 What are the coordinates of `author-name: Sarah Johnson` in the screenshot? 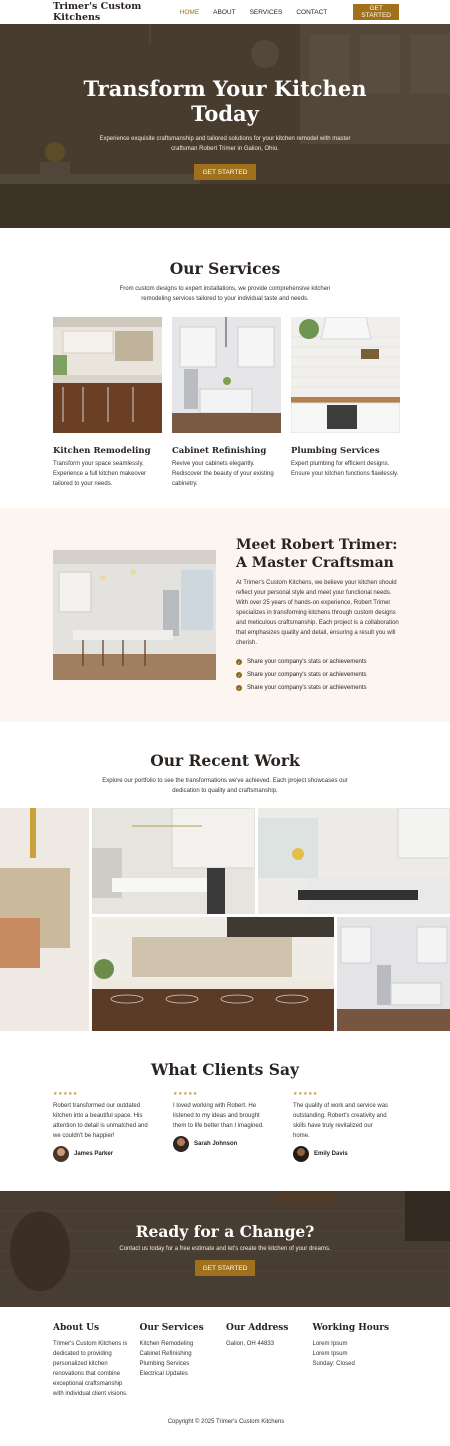 It's located at (216, 1144).